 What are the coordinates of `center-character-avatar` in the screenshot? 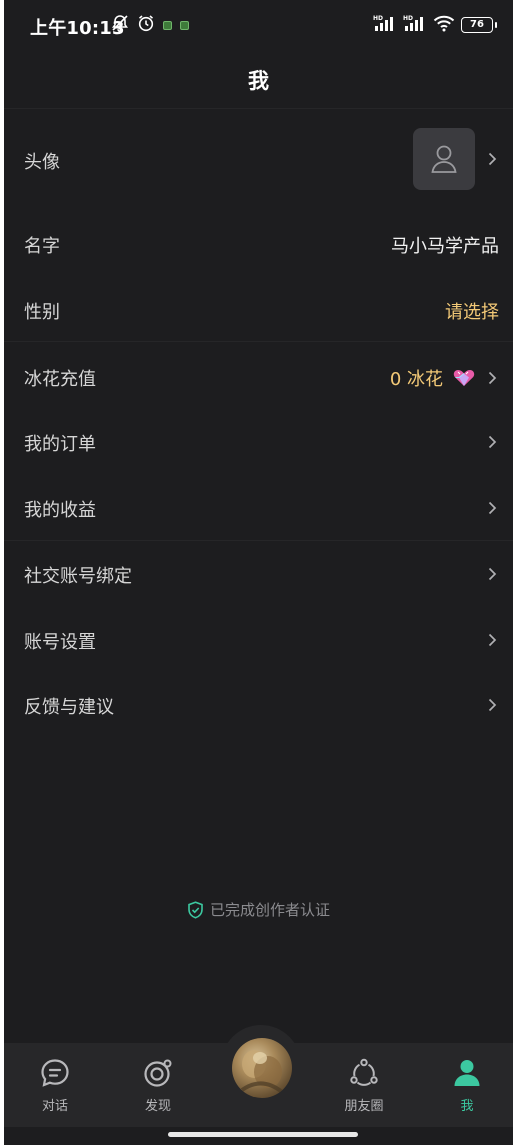 It's located at (262, 1068).